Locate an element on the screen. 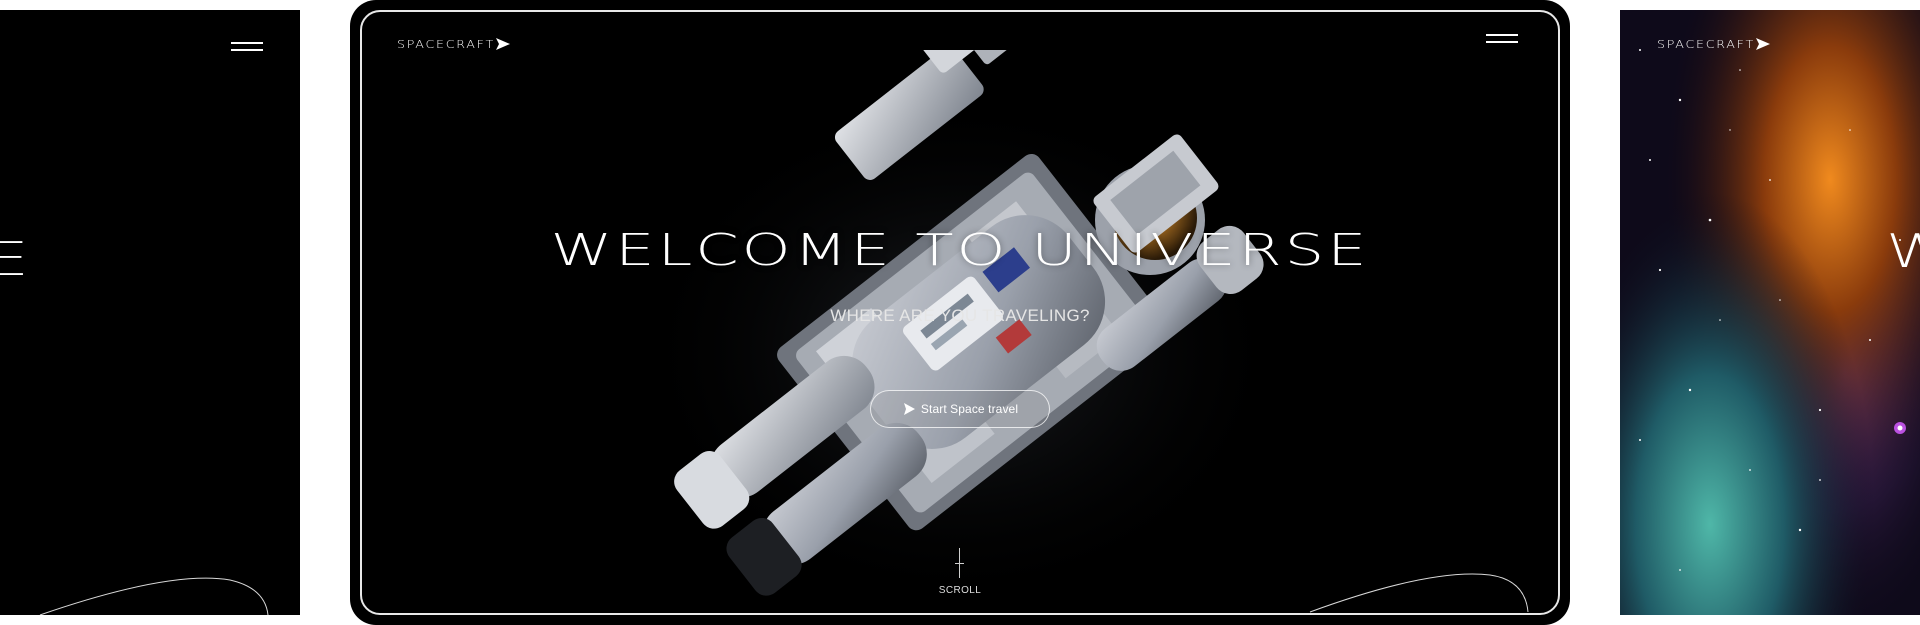 The image size is (1920, 625). orbit-arc is located at coordinates (154, 596).